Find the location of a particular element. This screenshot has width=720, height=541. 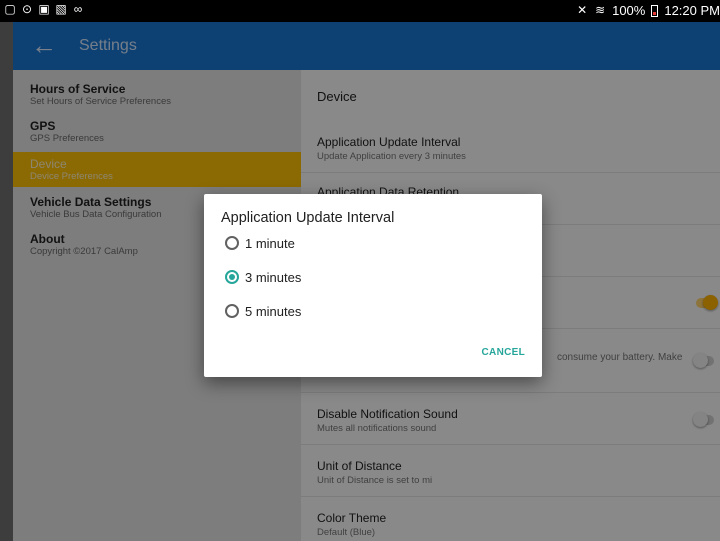

option-1-minute: 1 minute is located at coordinates (260, 243).